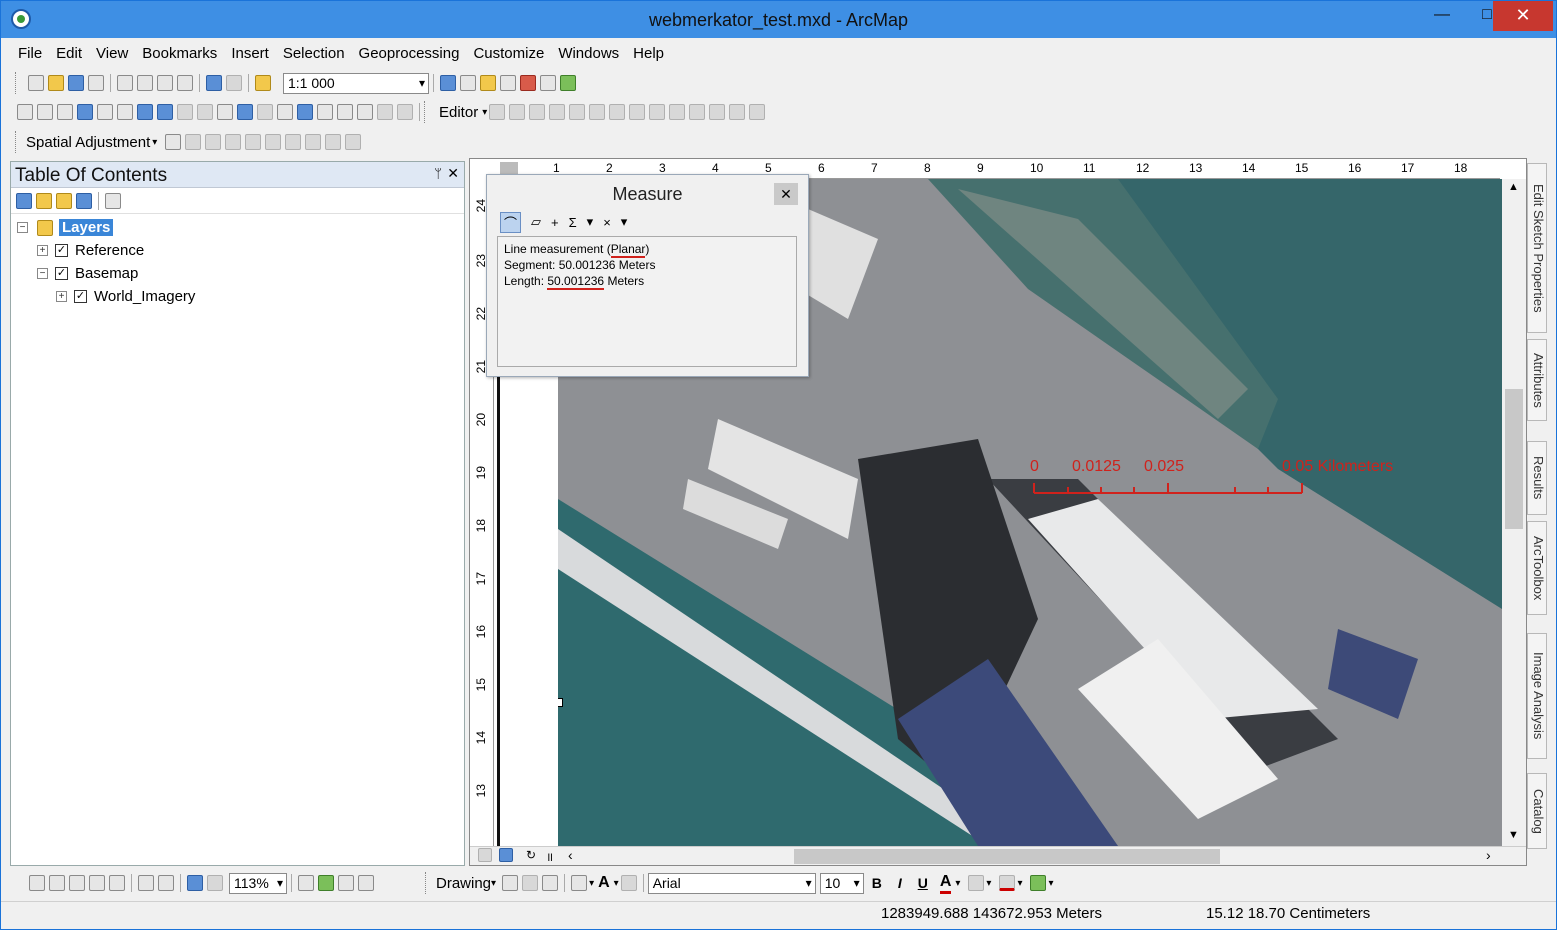 This screenshot has width=1557, height=930. Describe the element at coordinates (250, 54) in the screenshot. I see `menu-insert: Insert` at that location.